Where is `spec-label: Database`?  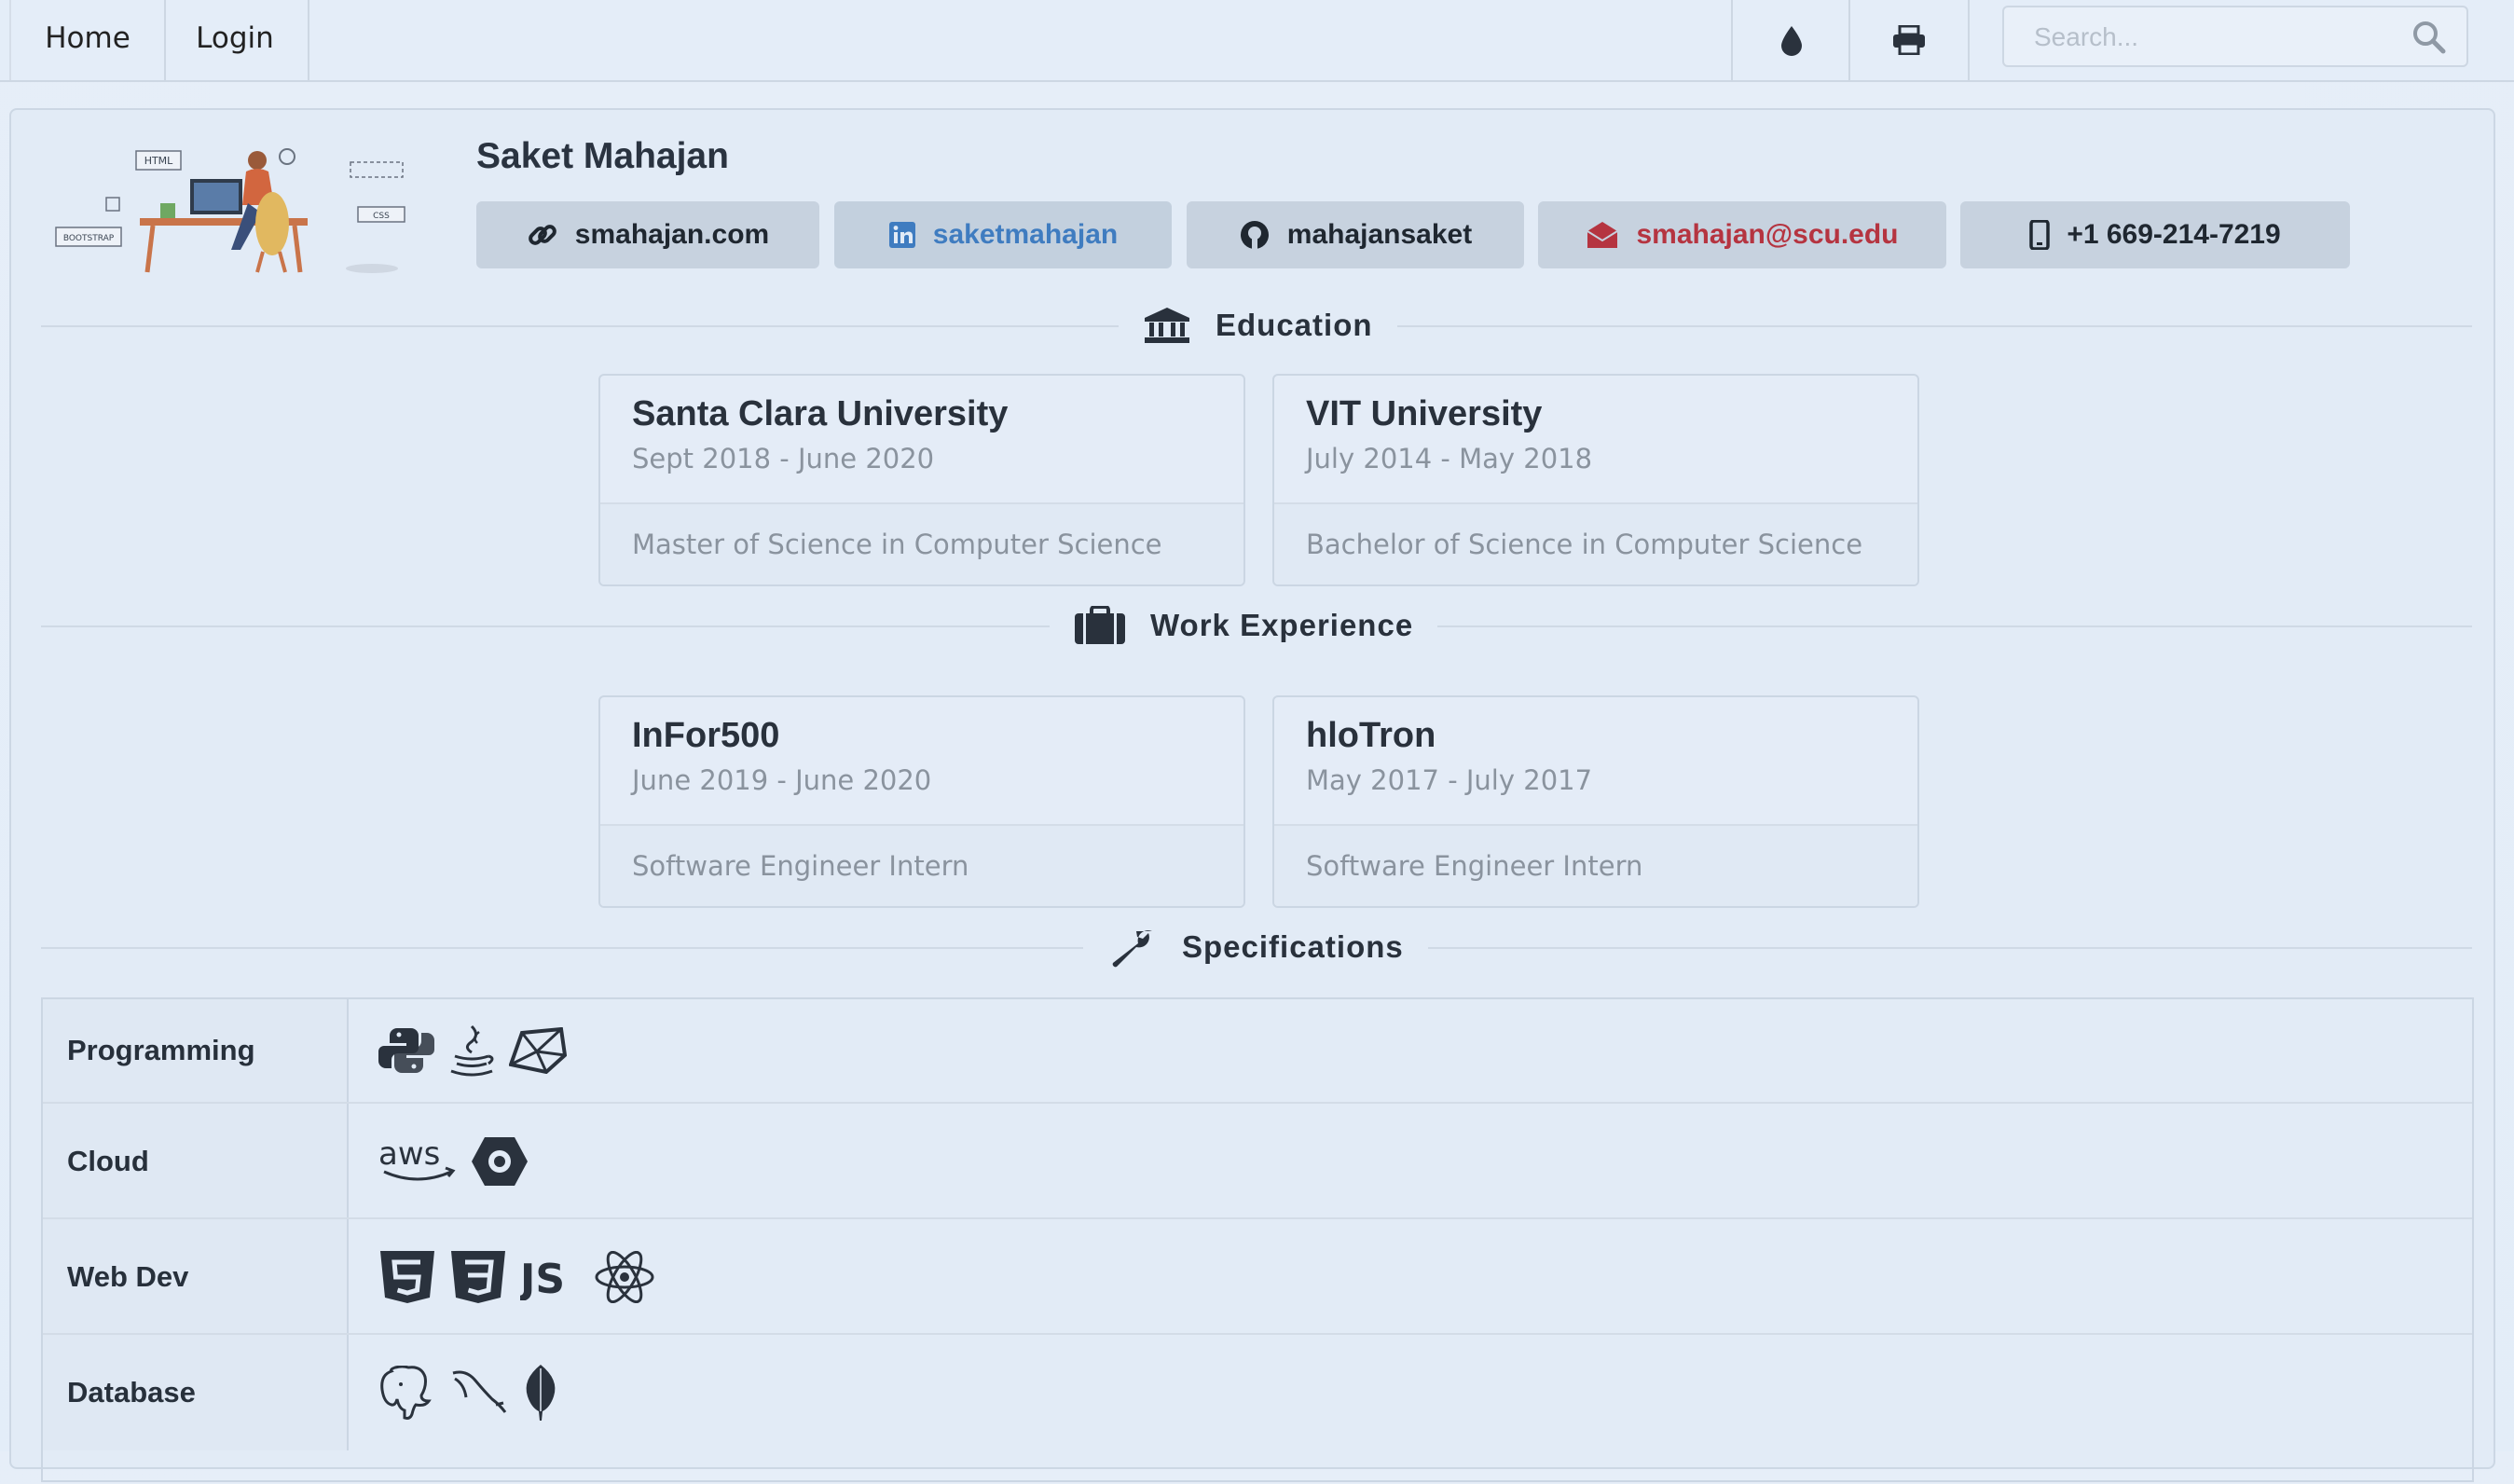 spec-label: Database is located at coordinates (131, 1392).